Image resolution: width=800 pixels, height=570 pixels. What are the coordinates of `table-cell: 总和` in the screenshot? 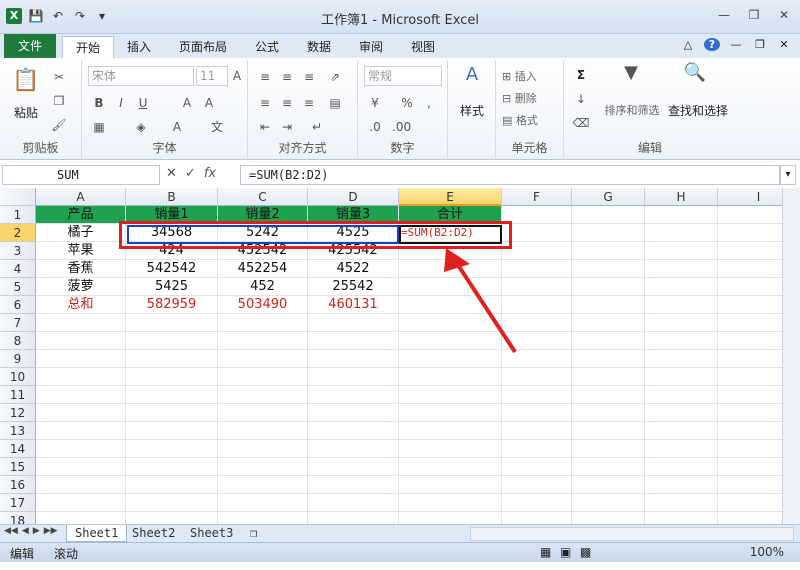 It's located at (81, 305).